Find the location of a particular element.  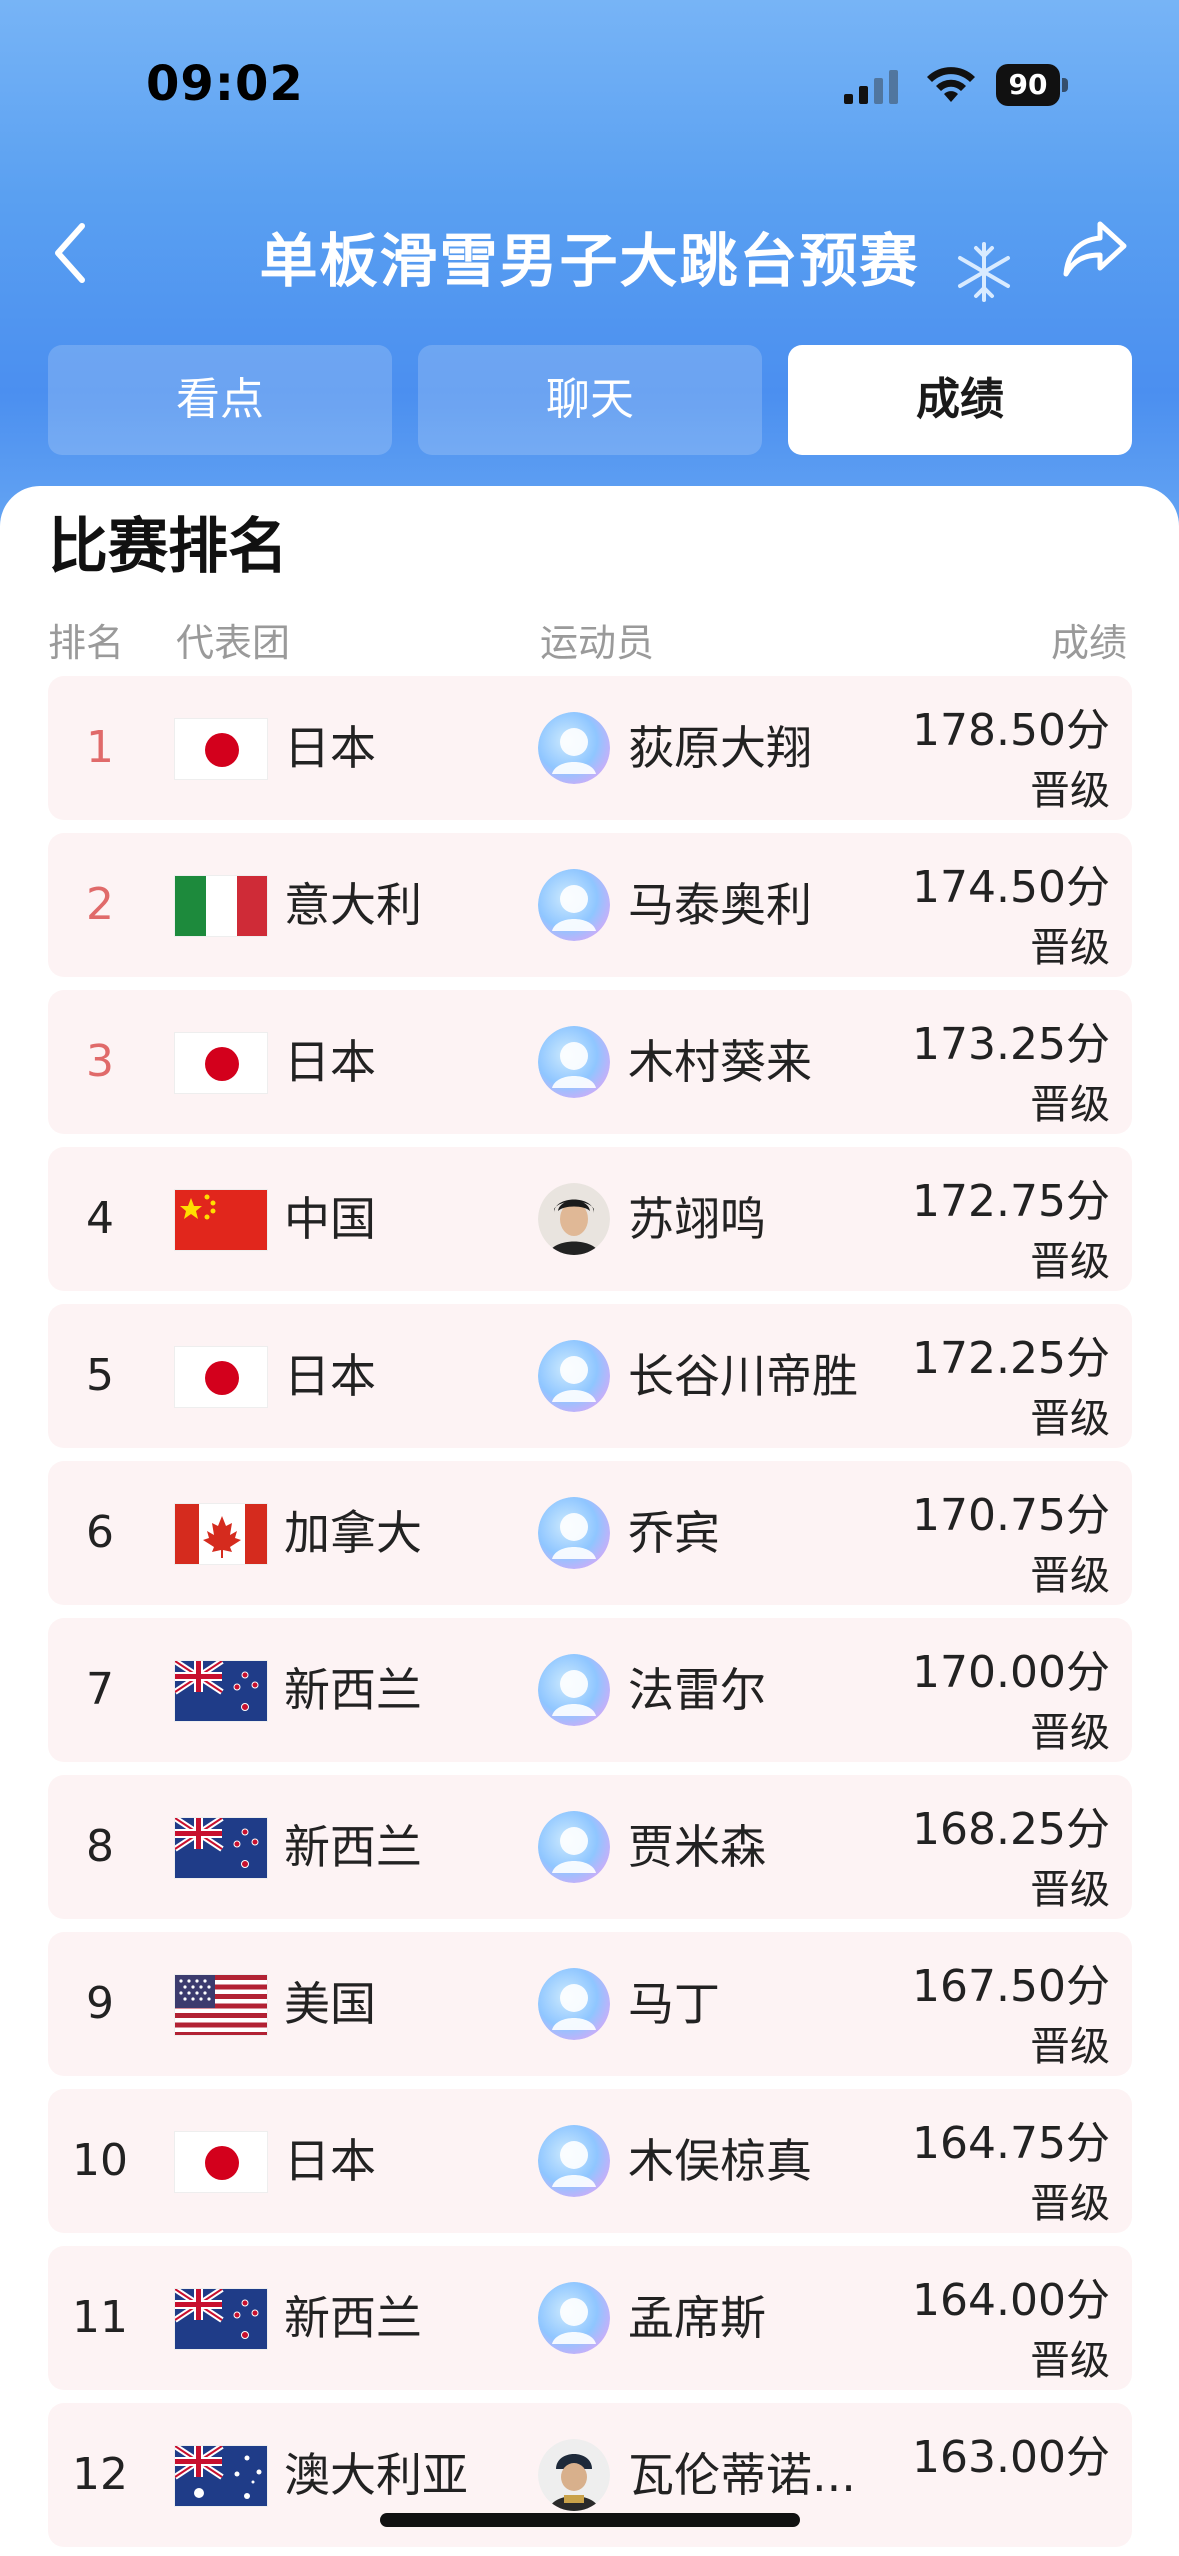

score-value: 164.00分 is located at coordinates (1011, 2300).